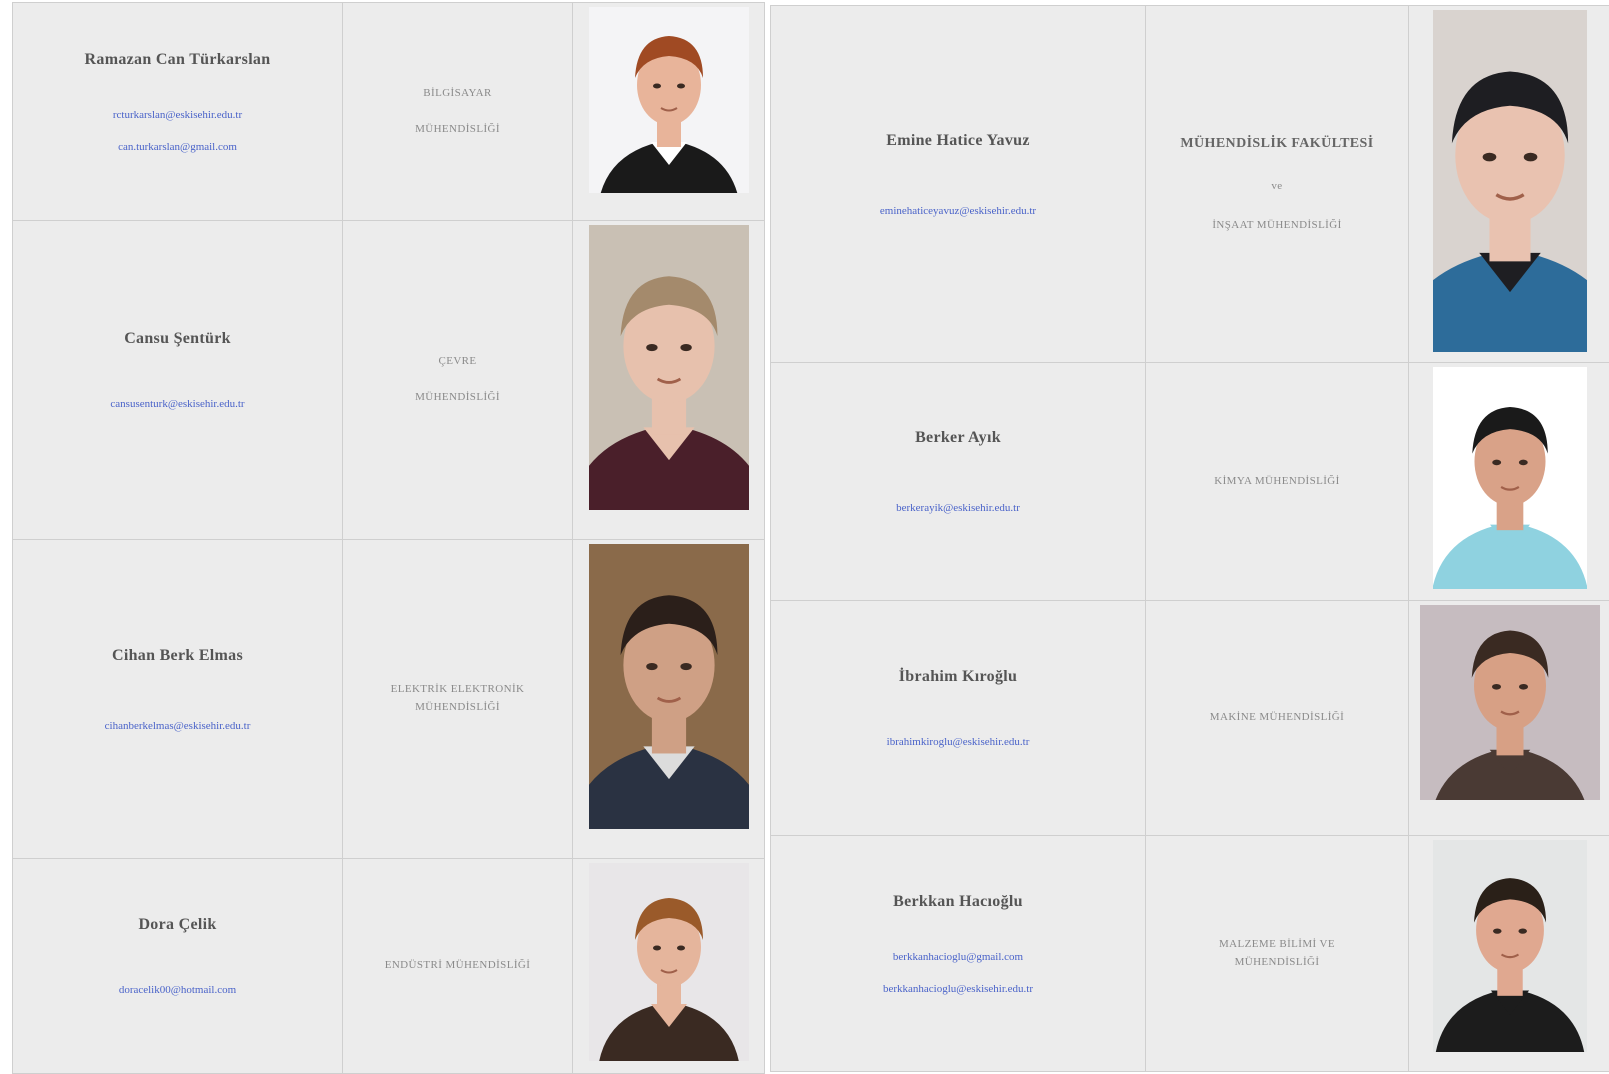 The image size is (1609, 1074). I want to click on member-department-line: MAKİNE MÜHENDİSLİĞİ, so click(1277, 718).